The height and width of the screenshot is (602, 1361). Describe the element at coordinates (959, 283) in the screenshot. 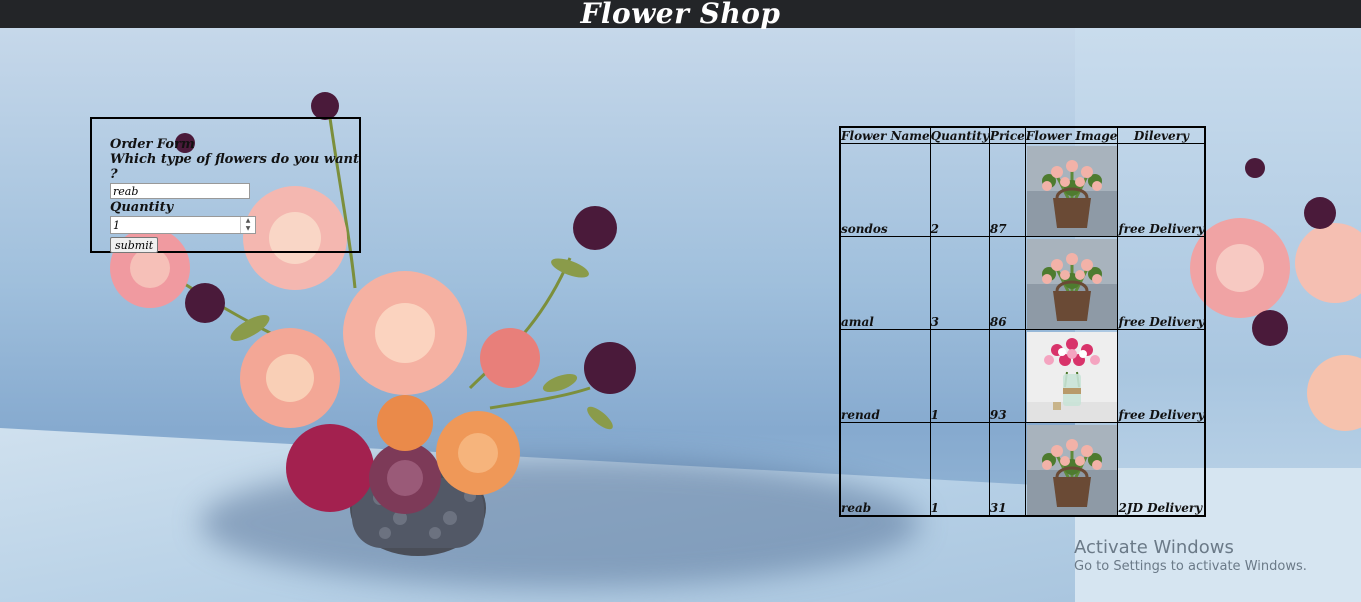

I see `cell-quantity: 3` at that location.